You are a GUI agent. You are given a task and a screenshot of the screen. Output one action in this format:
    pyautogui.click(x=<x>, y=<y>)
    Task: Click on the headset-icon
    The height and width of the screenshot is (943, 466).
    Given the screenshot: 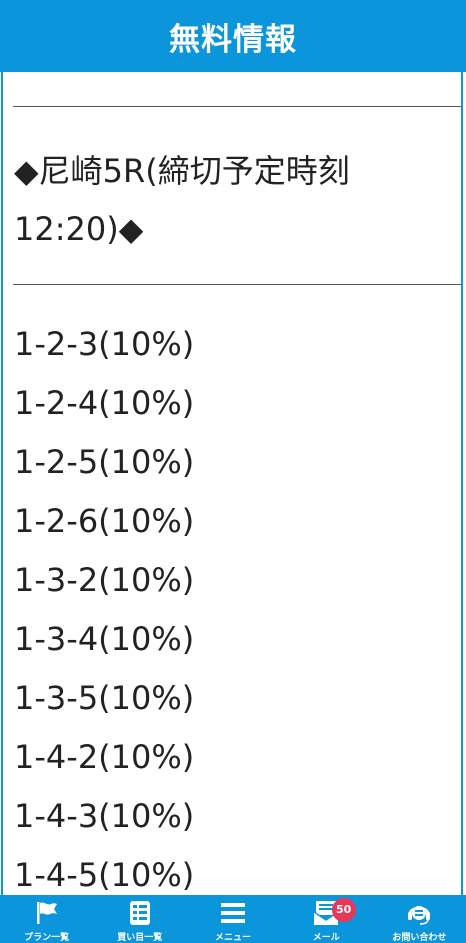 What is the action you would take?
    pyautogui.click(x=419, y=915)
    